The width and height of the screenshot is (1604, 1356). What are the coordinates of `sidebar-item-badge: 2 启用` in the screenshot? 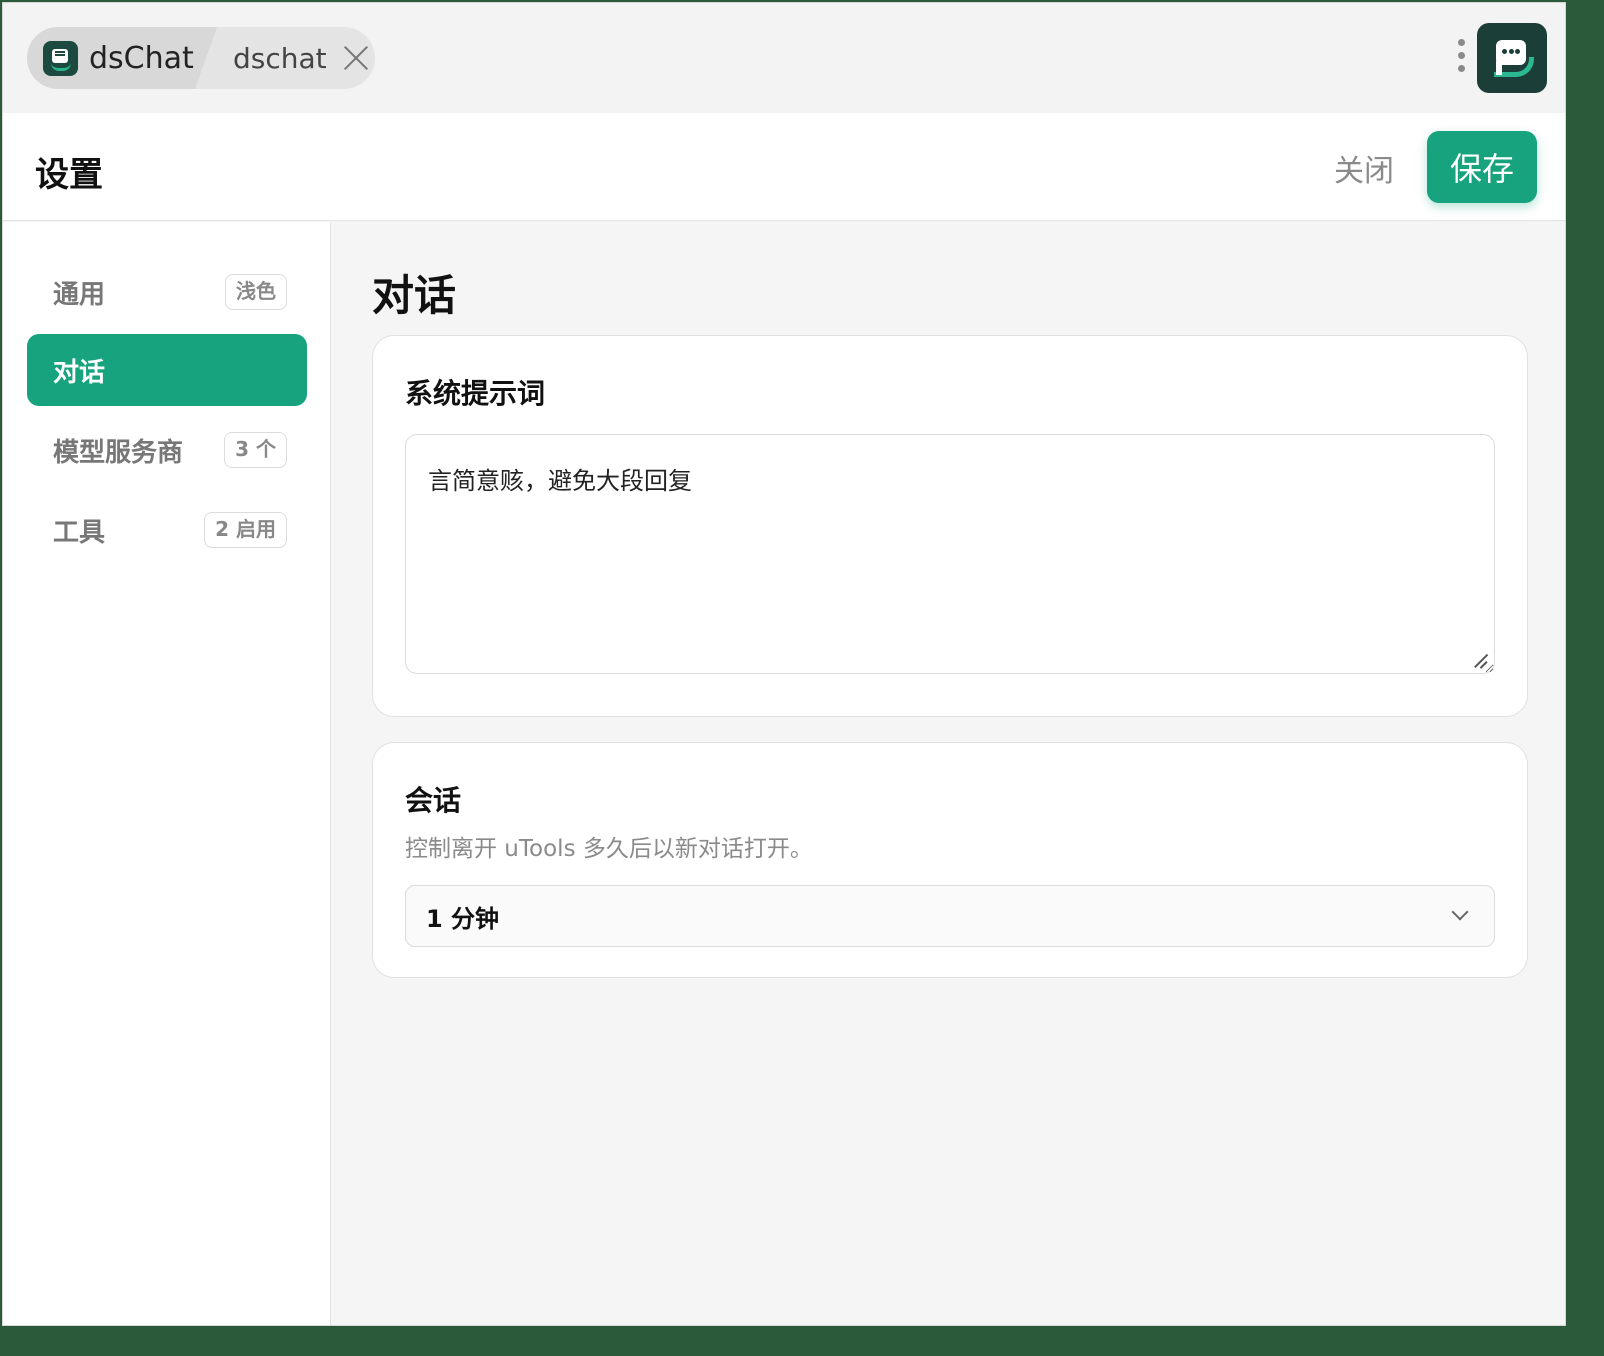 It's located at (245, 530).